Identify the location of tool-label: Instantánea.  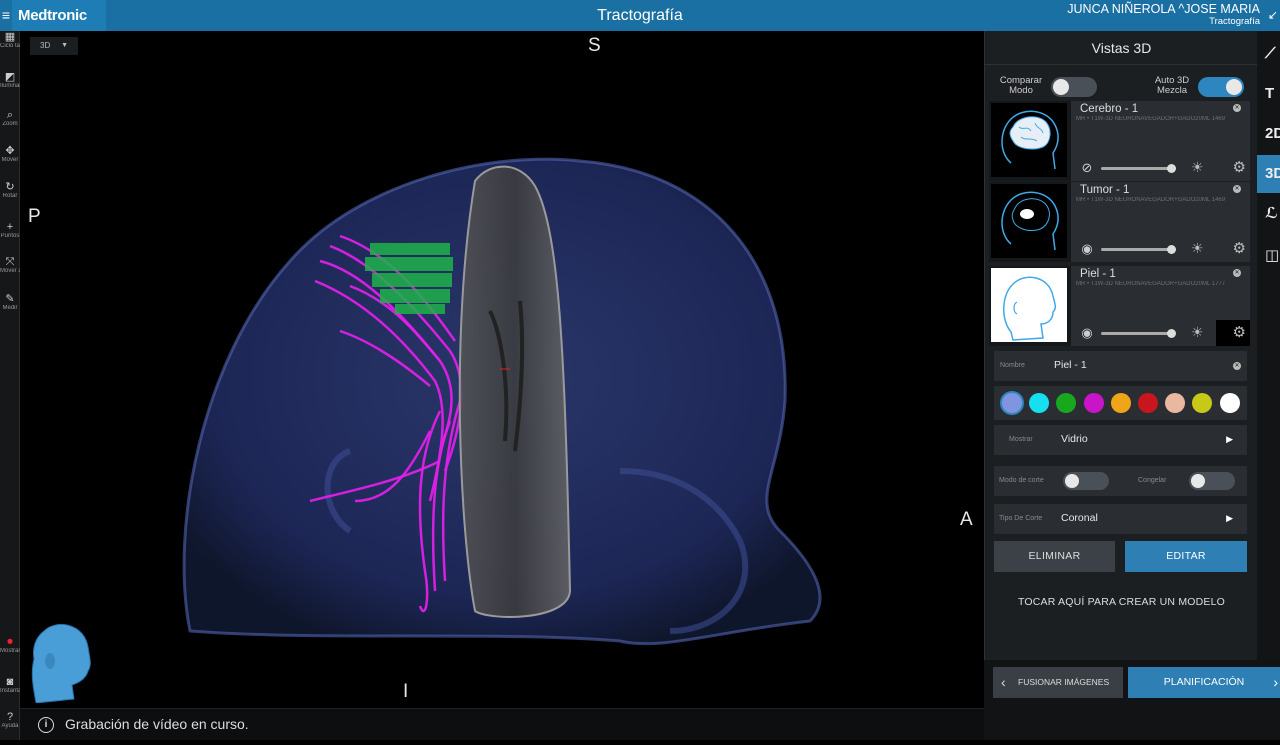
(10, 691).